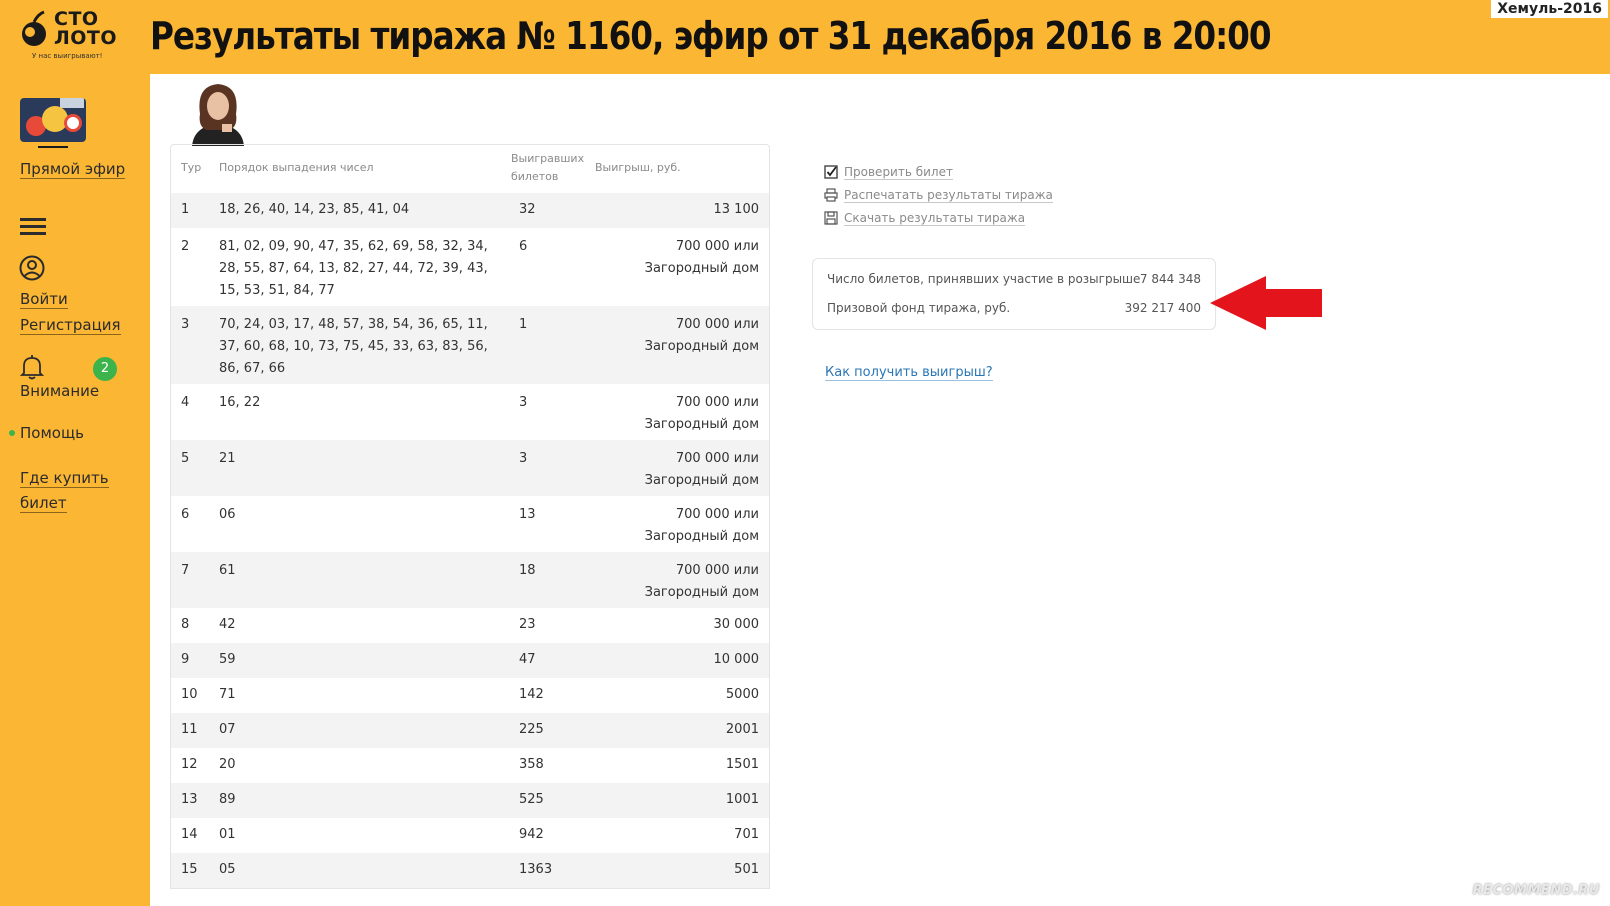 Image resolution: width=1610 pixels, height=906 pixels. I want to click on cell-numbers: 16, 22, so click(240, 402).